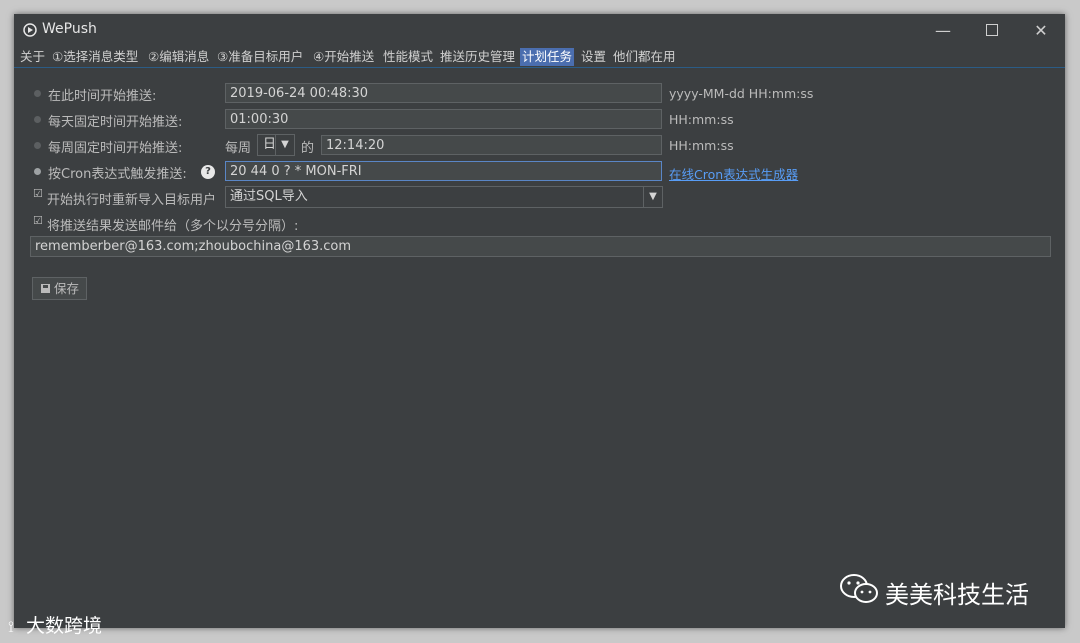 This screenshot has width=1080, height=643. I want to click on weekly-radio, so click(37, 145).